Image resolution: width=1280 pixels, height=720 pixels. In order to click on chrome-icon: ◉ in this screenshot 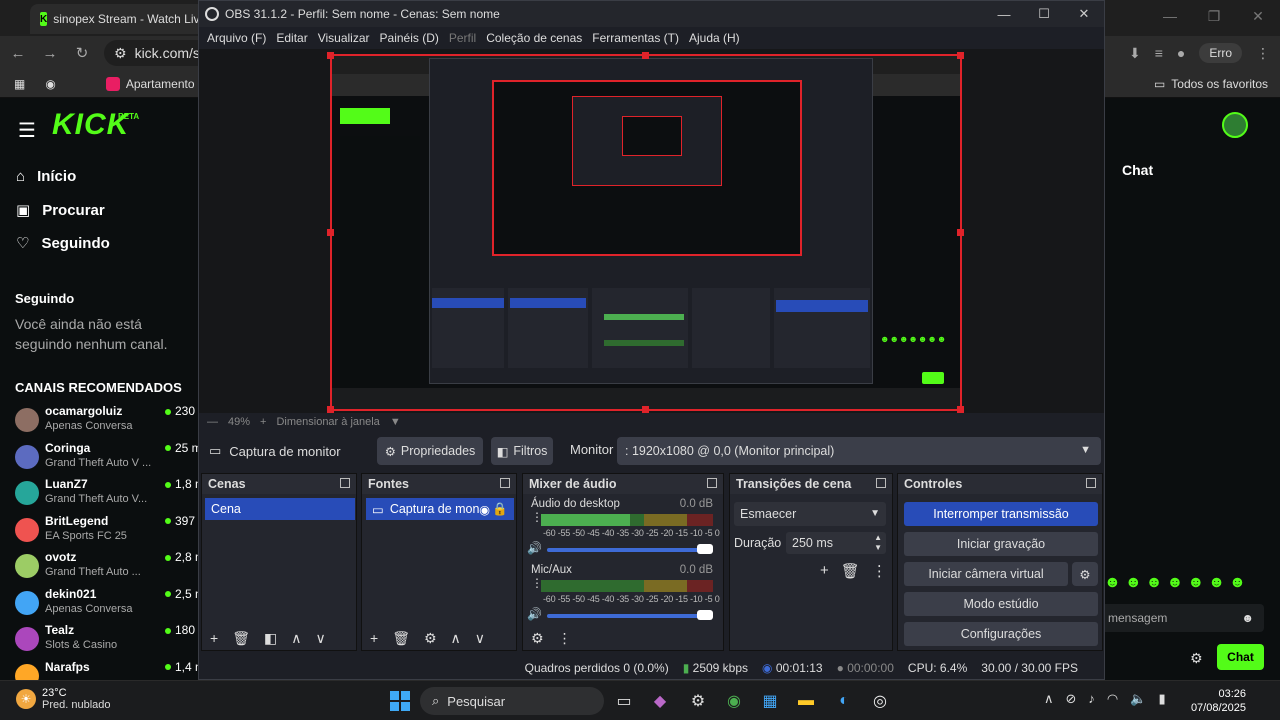, I will do `click(50, 84)`.